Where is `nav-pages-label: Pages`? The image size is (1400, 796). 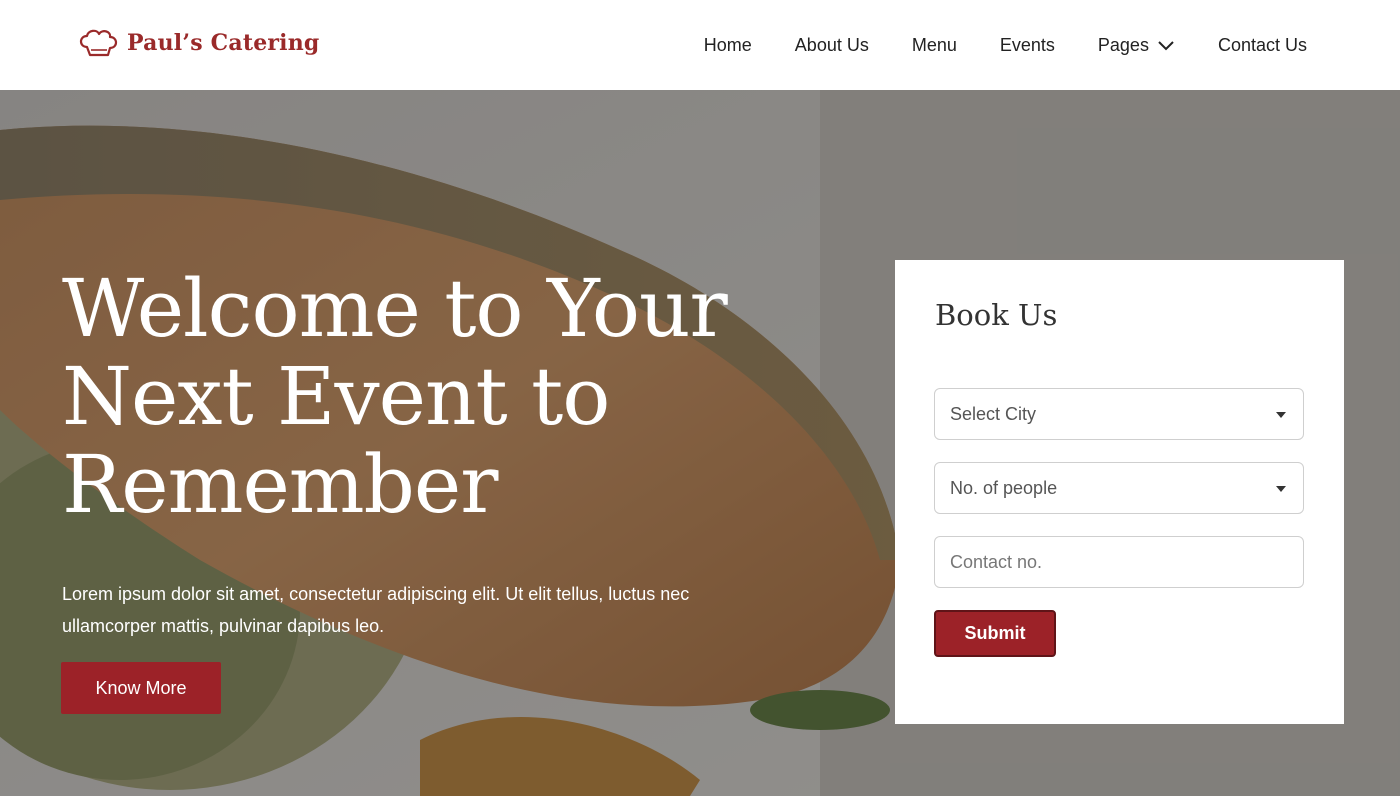 nav-pages-label: Pages is located at coordinates (1123, 44).